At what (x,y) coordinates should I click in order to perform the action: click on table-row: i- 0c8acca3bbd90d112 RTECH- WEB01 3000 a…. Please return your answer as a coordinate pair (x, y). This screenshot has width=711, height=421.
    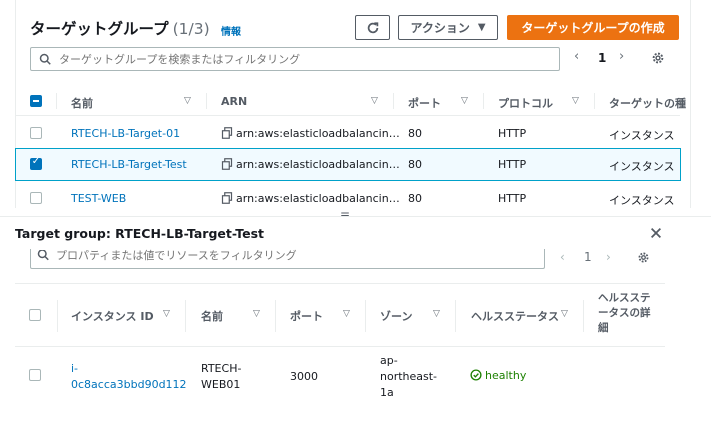
    Looking at the image, I should click on (340, 377).